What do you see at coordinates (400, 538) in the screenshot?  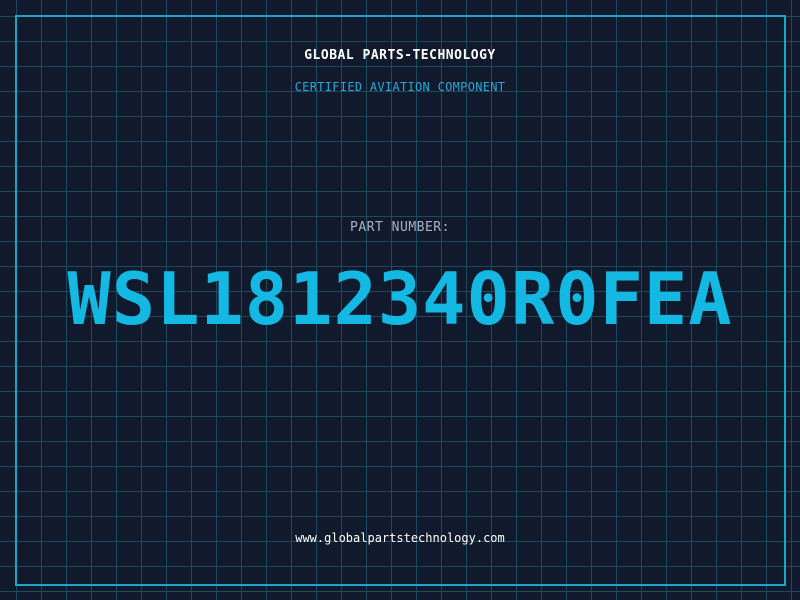 I see `website-url: www.globalpartstechnology.com` at bounding box center [400, 538].